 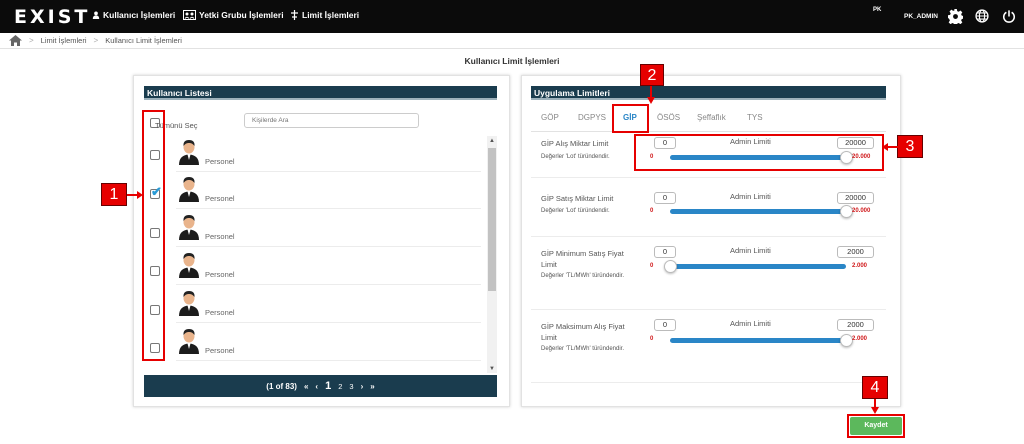 I want to click on power-icon, so click(x=1009, y=16).